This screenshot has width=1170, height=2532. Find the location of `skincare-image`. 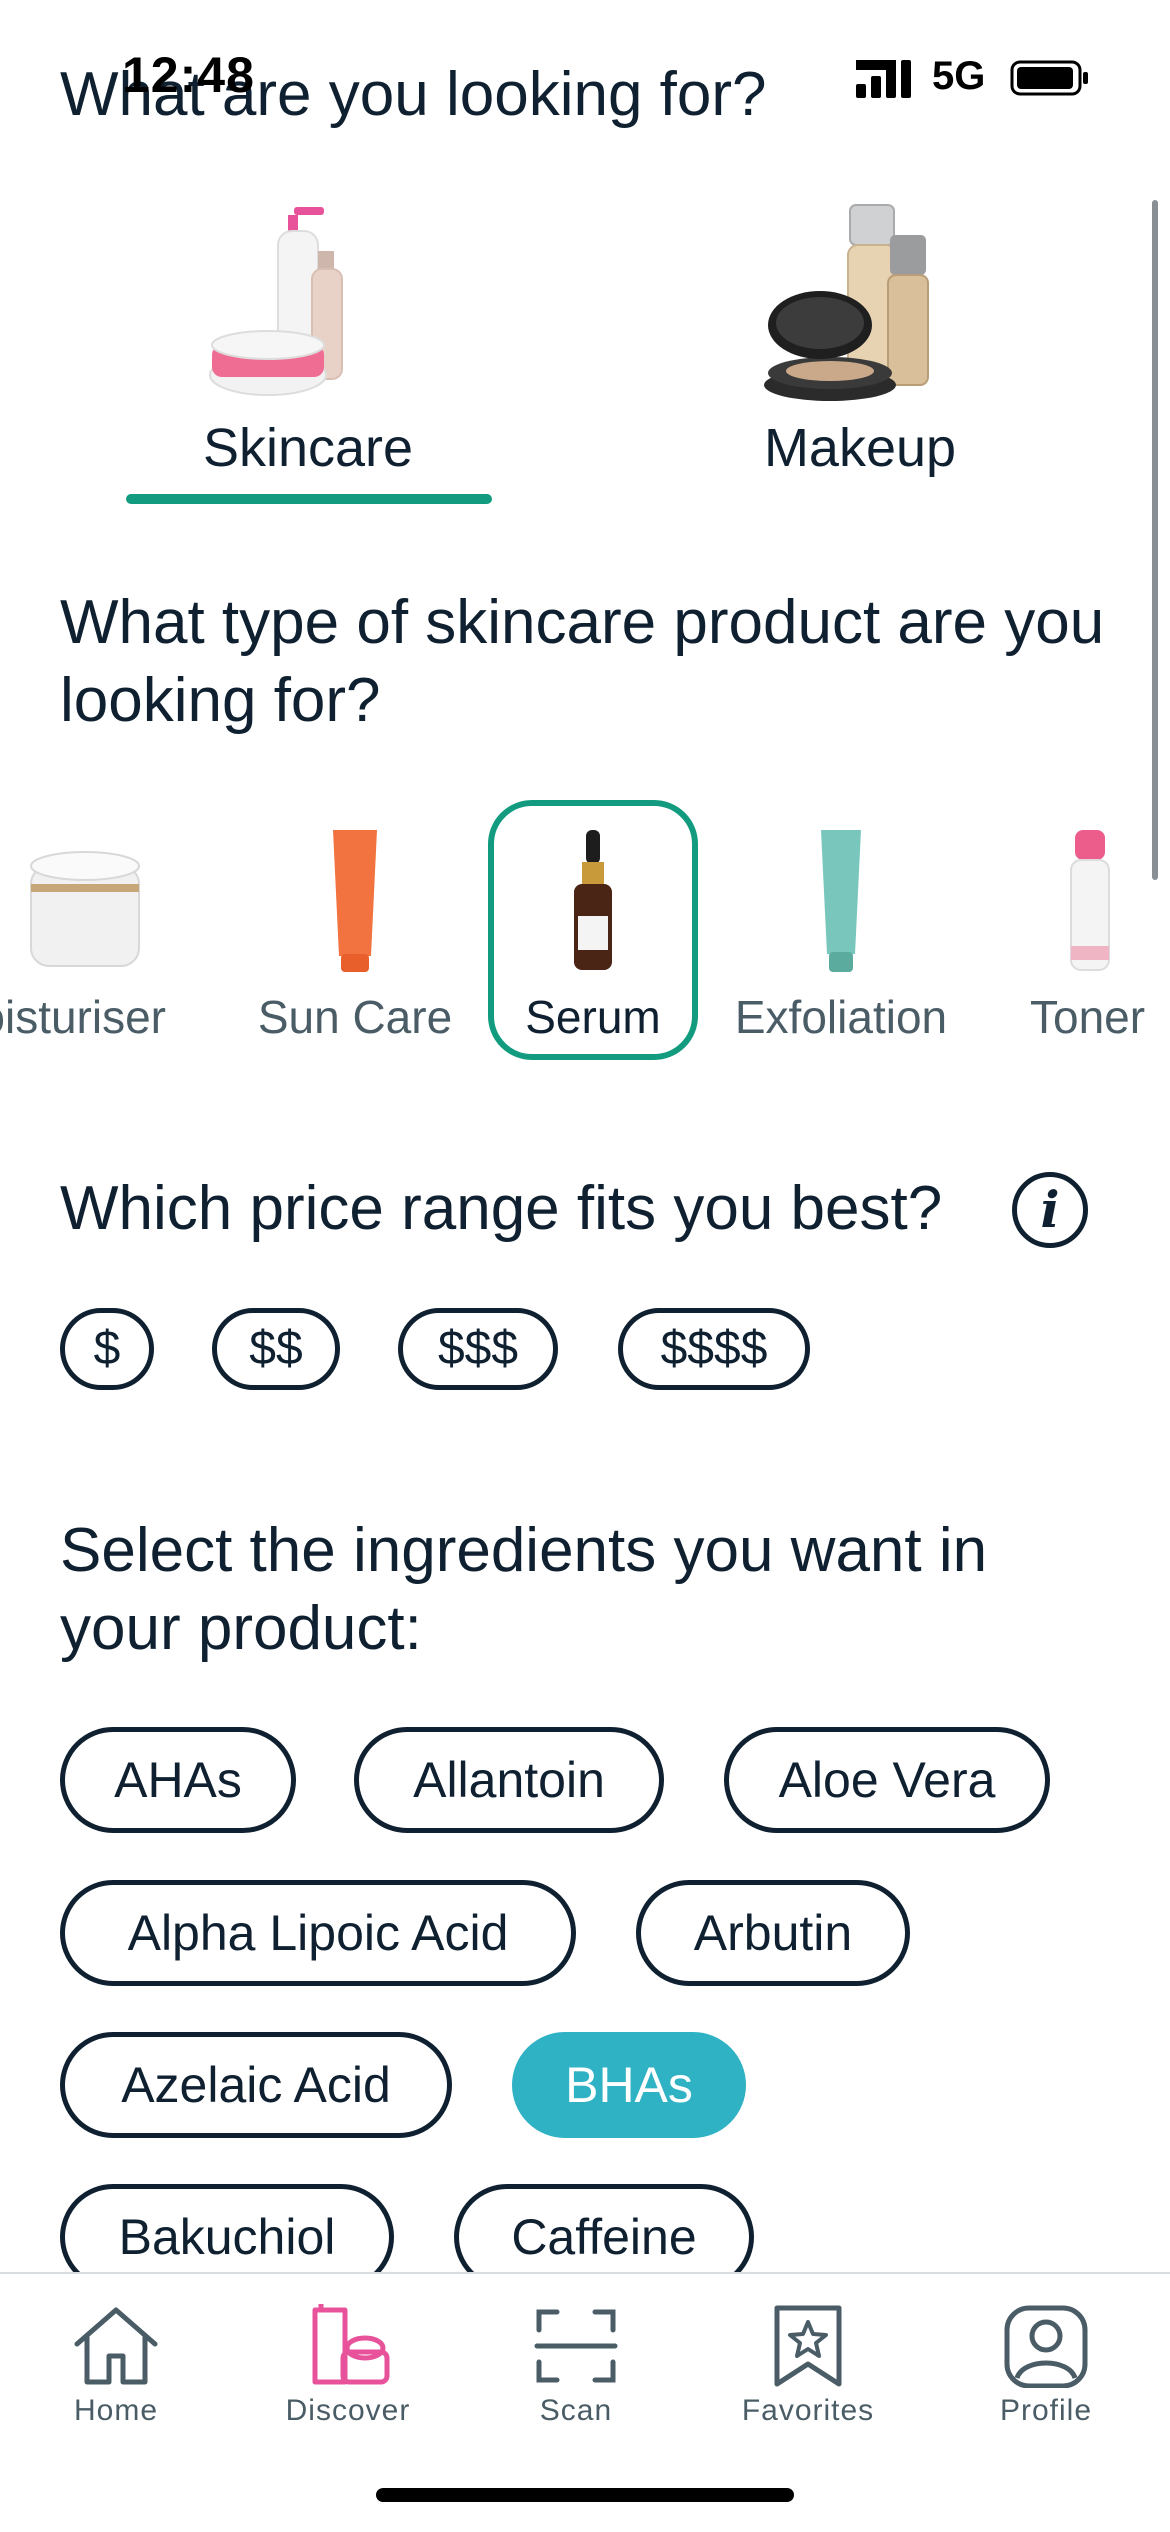

skincare-image is located at coordinates (308, 300).